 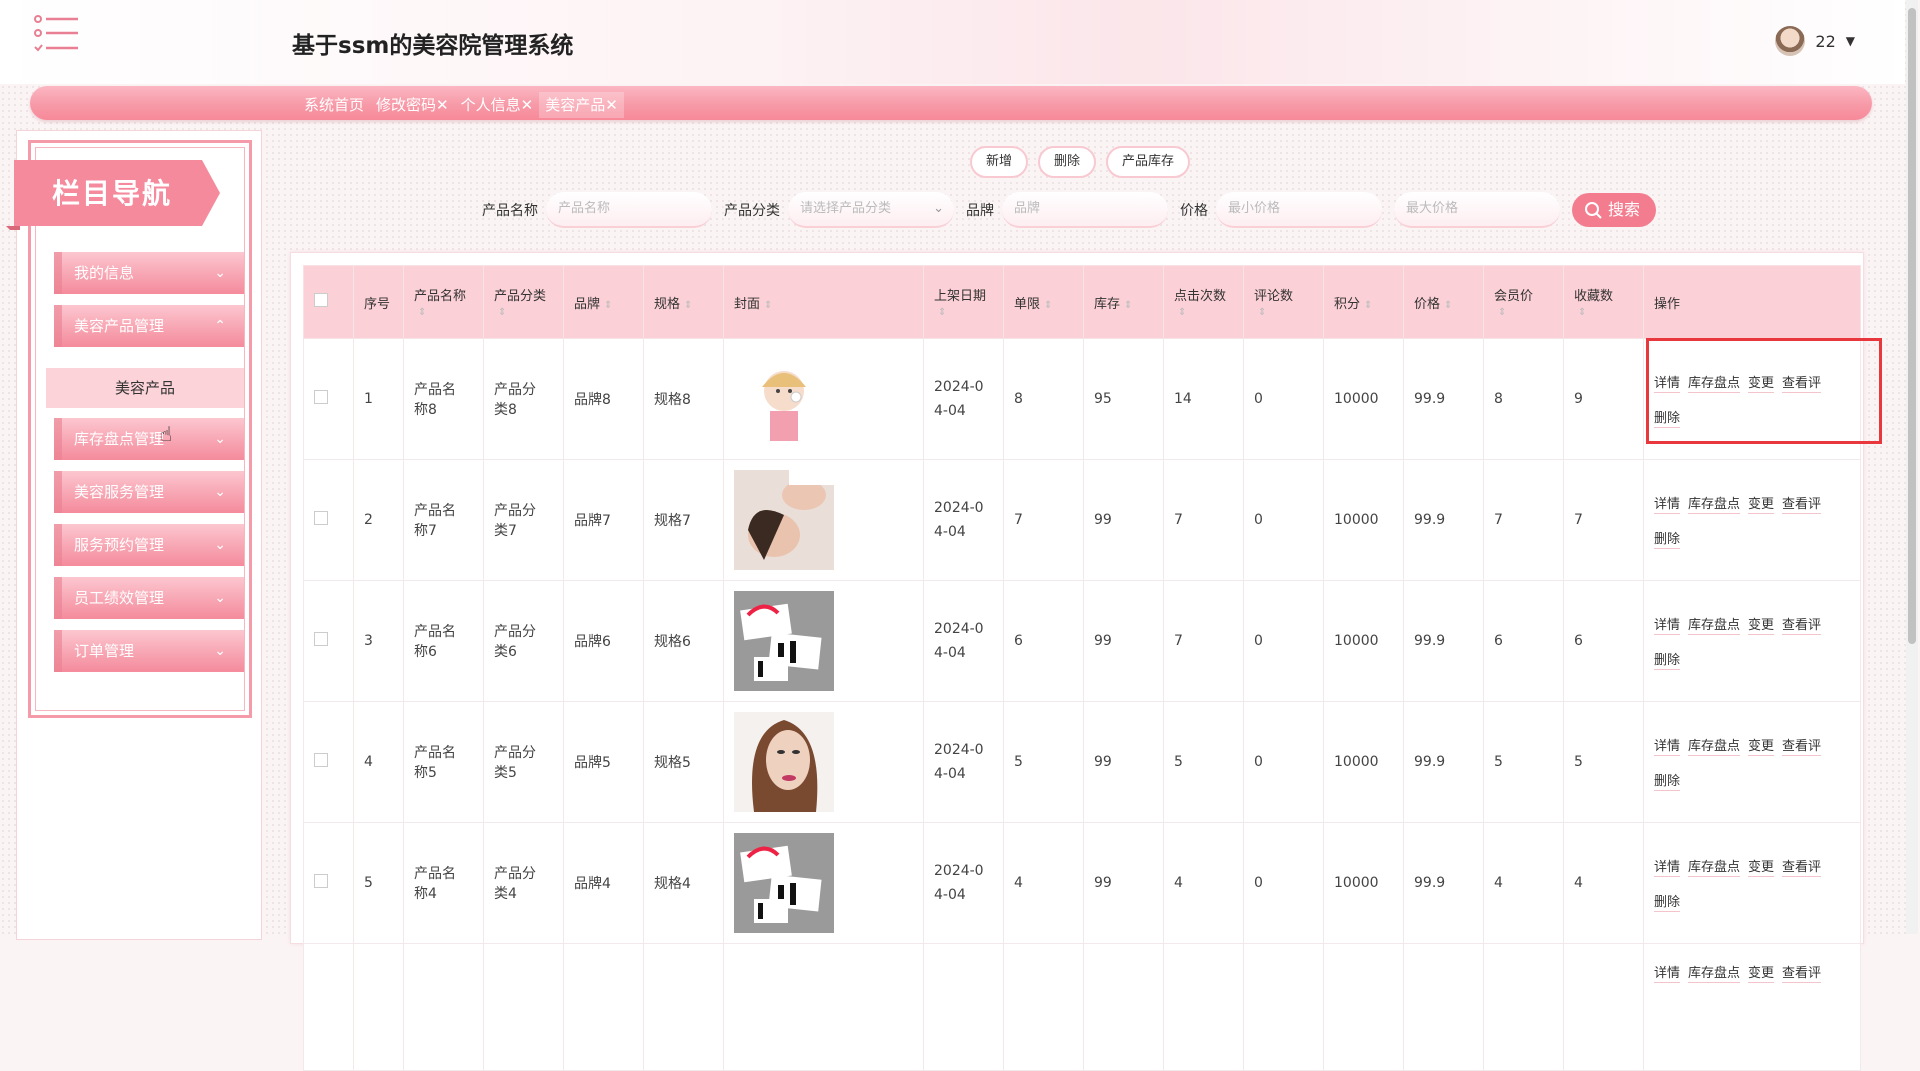 I want to click on col-date: 上架日期 ⇕, so click(x=963, y=302).